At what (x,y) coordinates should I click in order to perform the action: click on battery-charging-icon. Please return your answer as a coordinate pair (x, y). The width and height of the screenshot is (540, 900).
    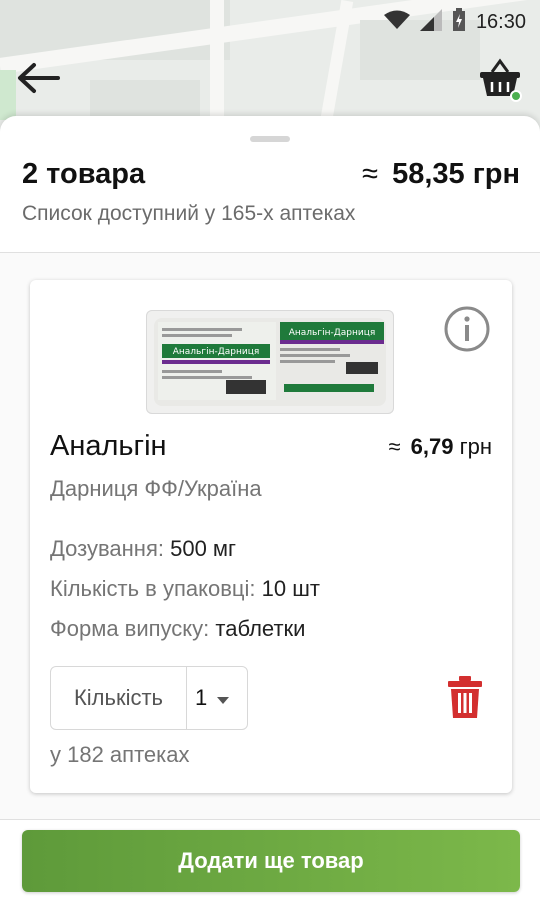
    Looking at the image, I should click on (459, 22).